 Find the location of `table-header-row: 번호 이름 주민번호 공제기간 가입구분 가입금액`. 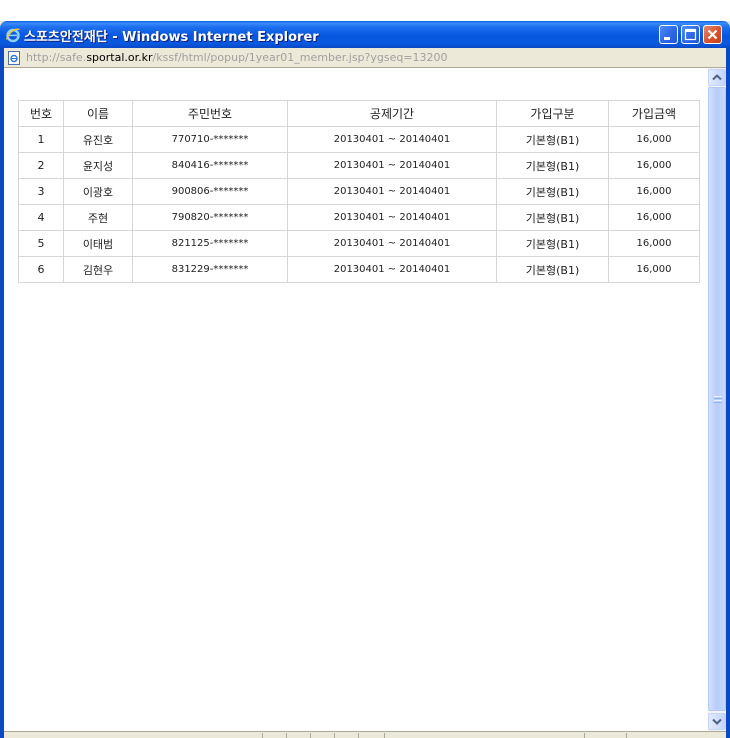

table-header-row: 번호 이름 주민번호 공제기간 가입구분 가입금액 is located at coordinates (359, 113).